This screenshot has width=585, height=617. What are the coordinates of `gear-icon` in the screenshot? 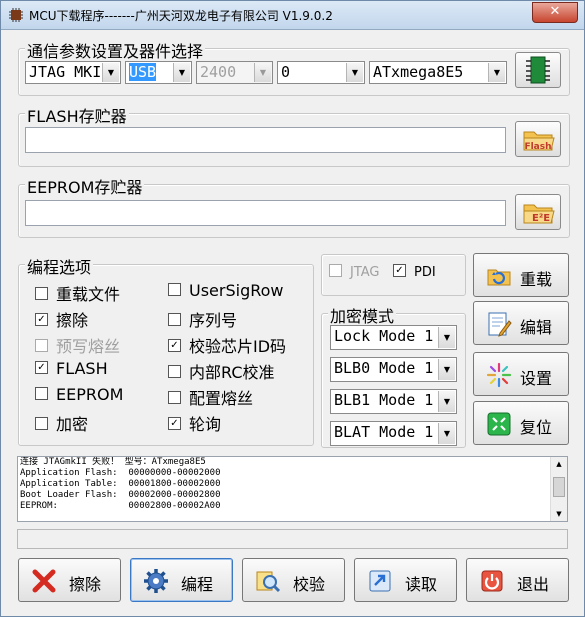 It's located at (156, 581).